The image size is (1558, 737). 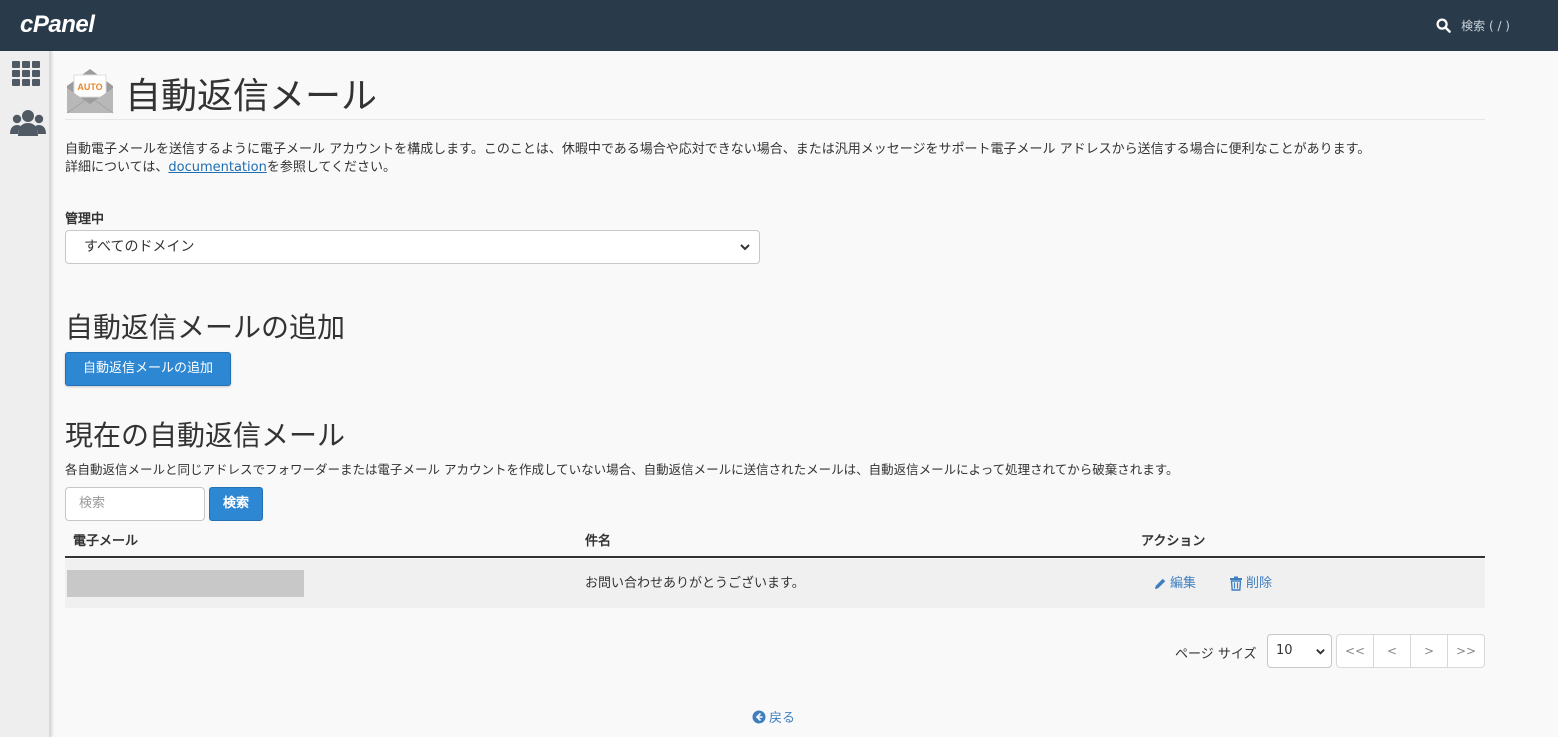 What do you see at coordinates (135, 504) in the screenshot?
I see `search-input: 検索` at bounding box center [135, 504].